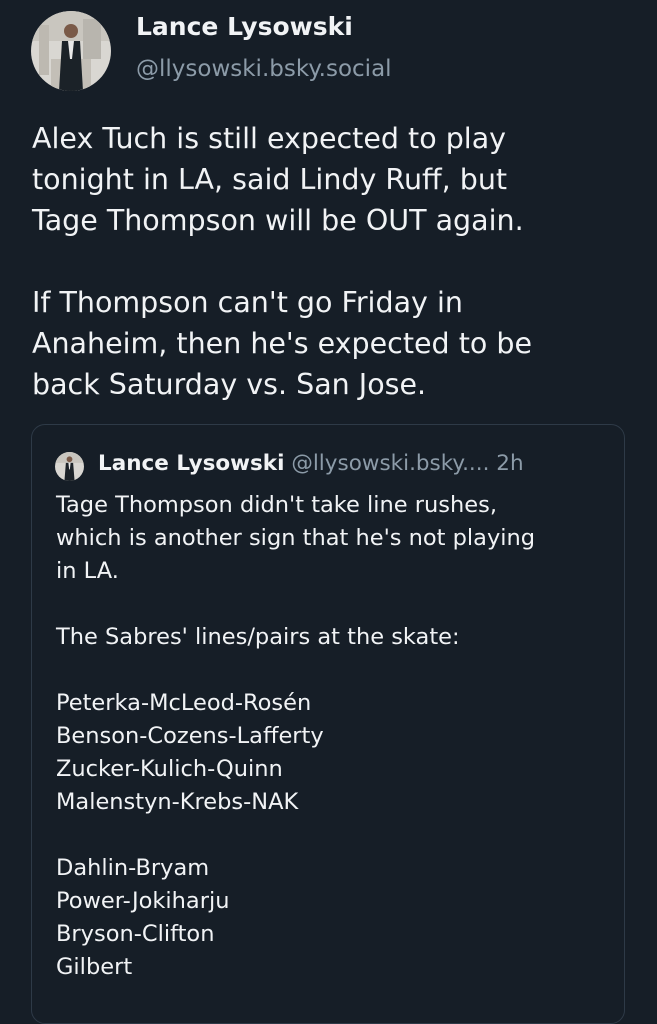 Image resolution: width=657 pixels, height=1024 pixels. I want to click on post-line: If Thompson can't go Friday in, so click(247, 302).